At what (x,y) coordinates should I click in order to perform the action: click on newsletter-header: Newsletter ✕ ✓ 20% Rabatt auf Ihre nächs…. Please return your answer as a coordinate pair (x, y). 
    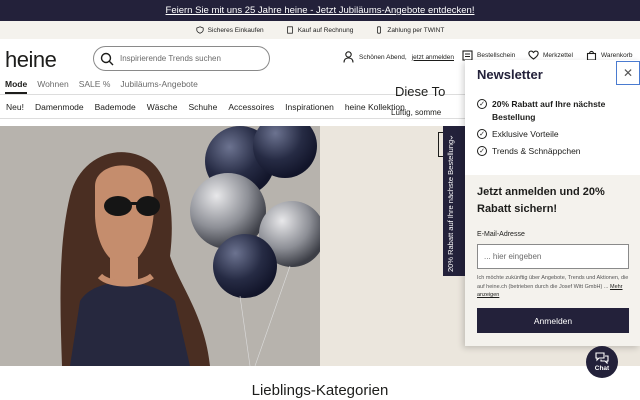
    Looking at the image, I should click on (552, 117).